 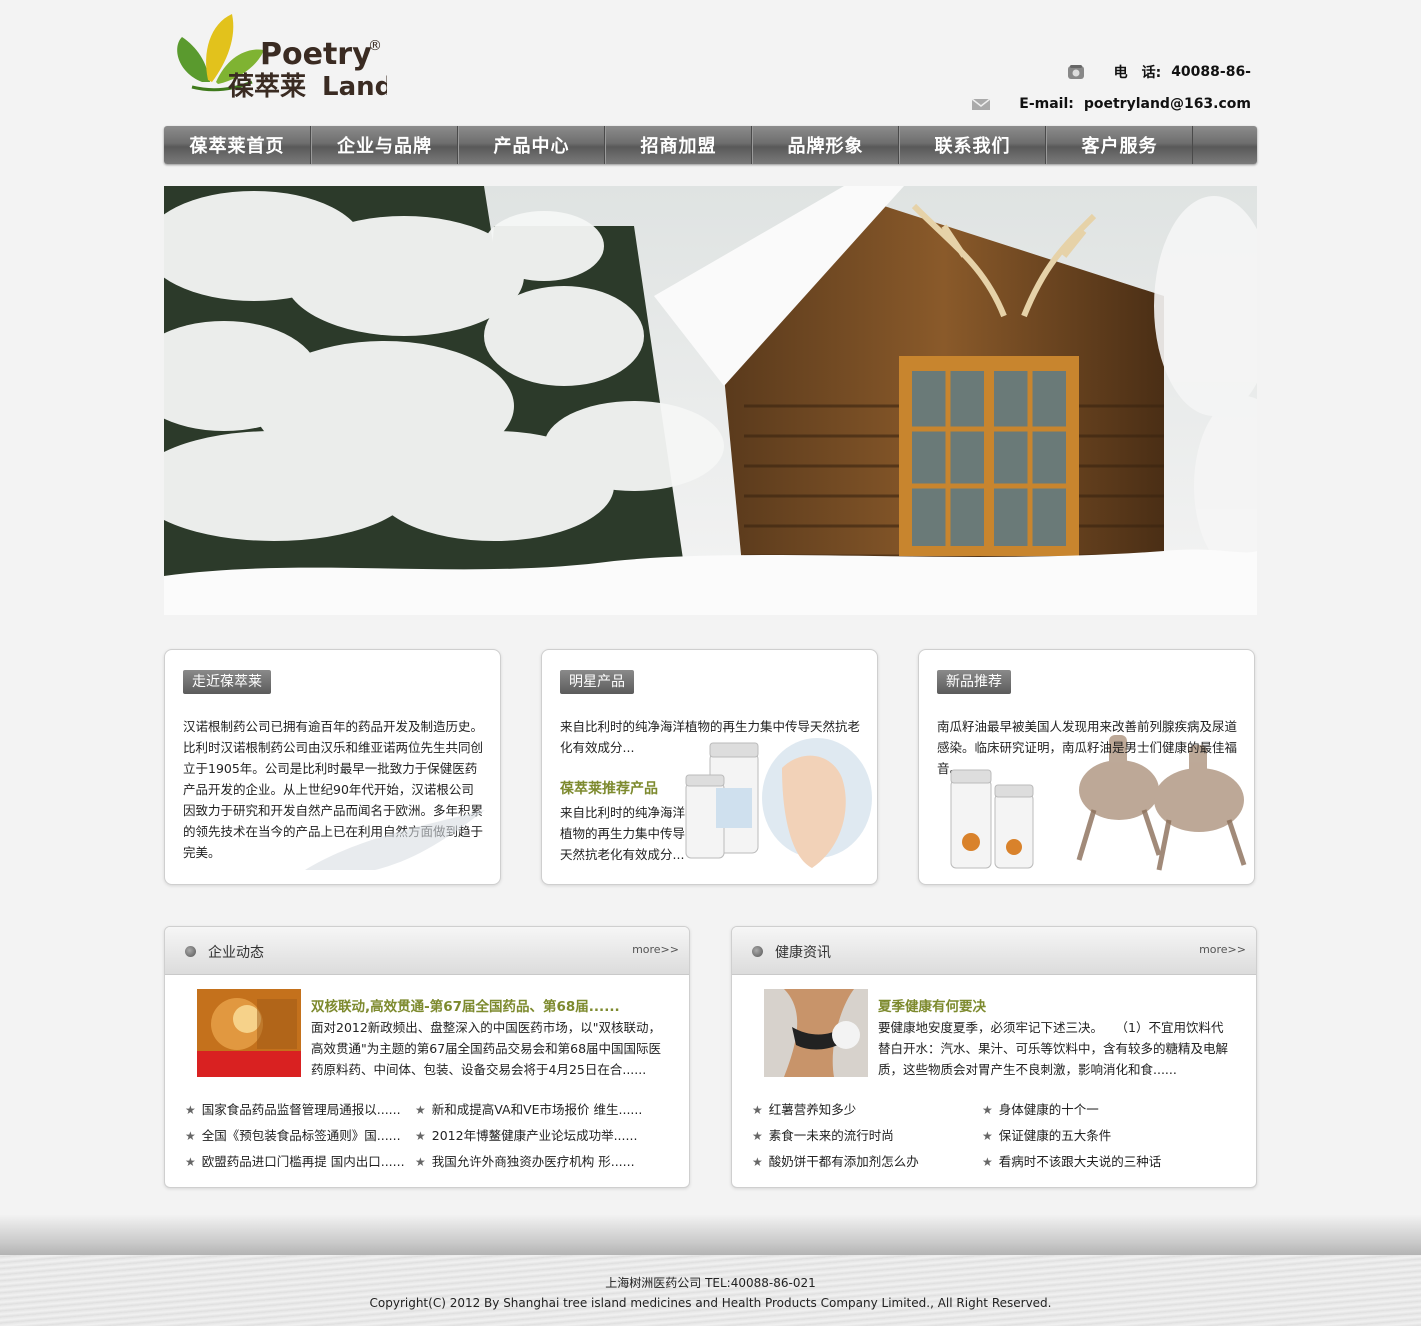 I want to click on list-item: ★ 红薯营养知多少, so click(x=867, y=1110).